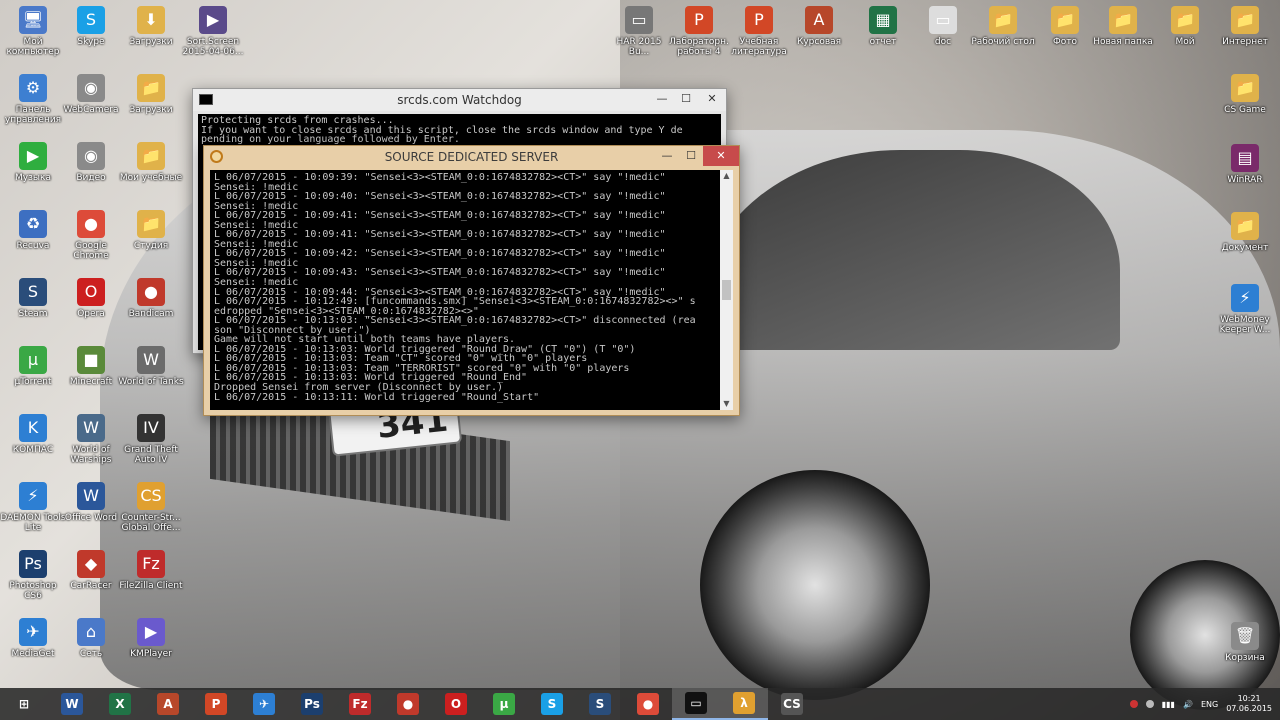  Describe the element at coordinates (91, 518) in the screenshot. I see `shortcut-label: Office Word` at that location.